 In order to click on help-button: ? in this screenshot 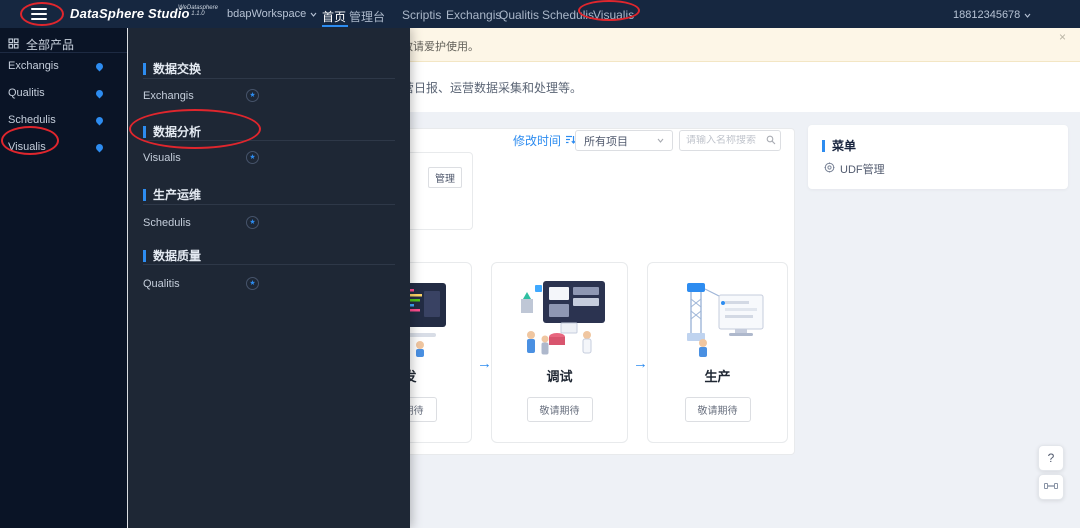, I will do `click(1051, 458)`.